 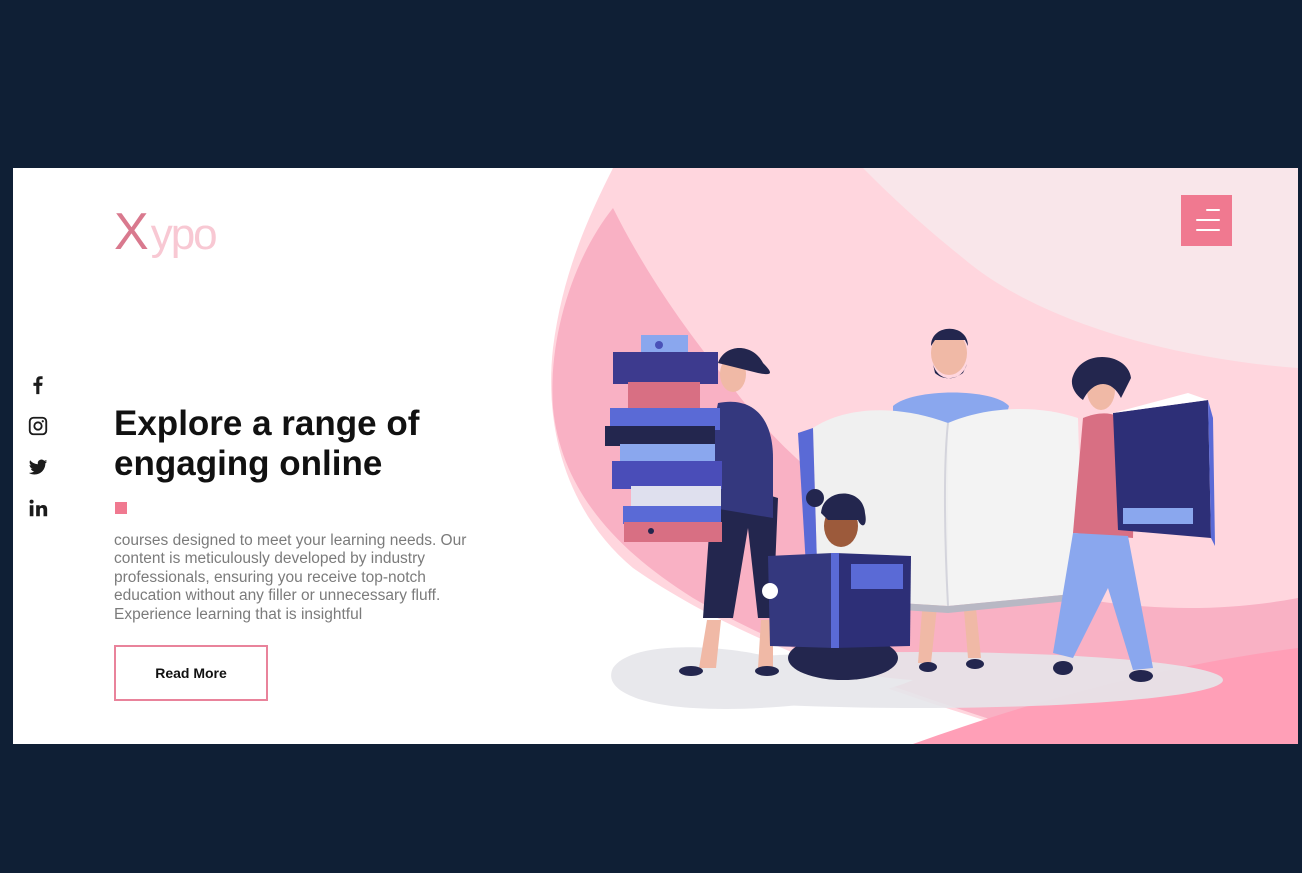 I want to click on social-links, so click(x=39, y=456).